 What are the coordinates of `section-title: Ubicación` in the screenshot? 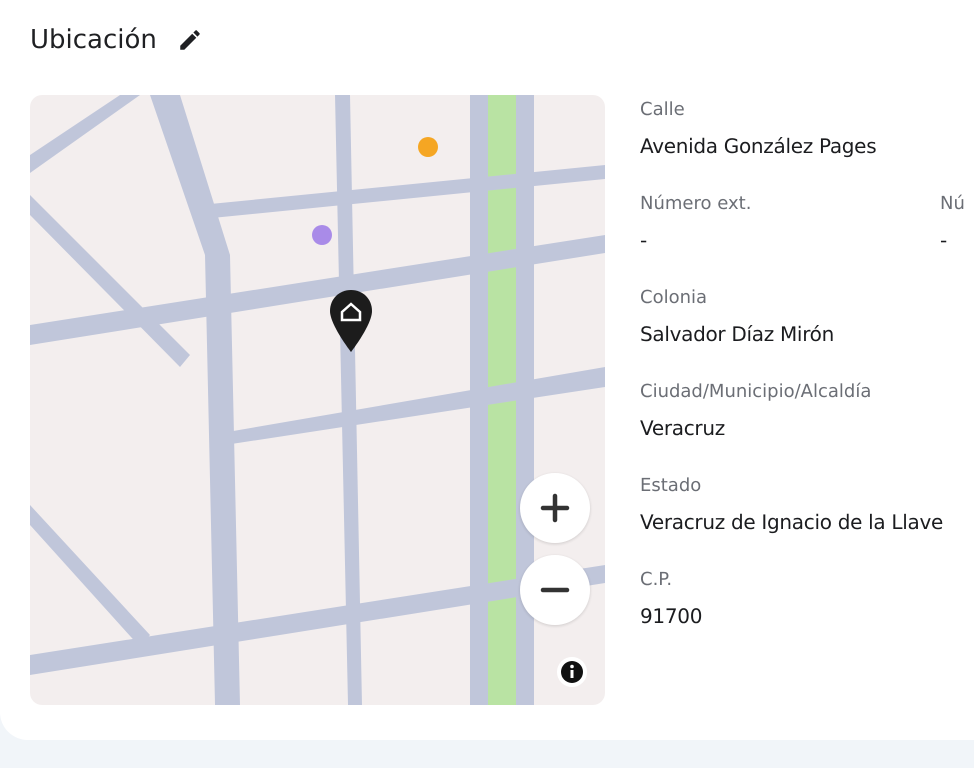 It's located at (93, 40).